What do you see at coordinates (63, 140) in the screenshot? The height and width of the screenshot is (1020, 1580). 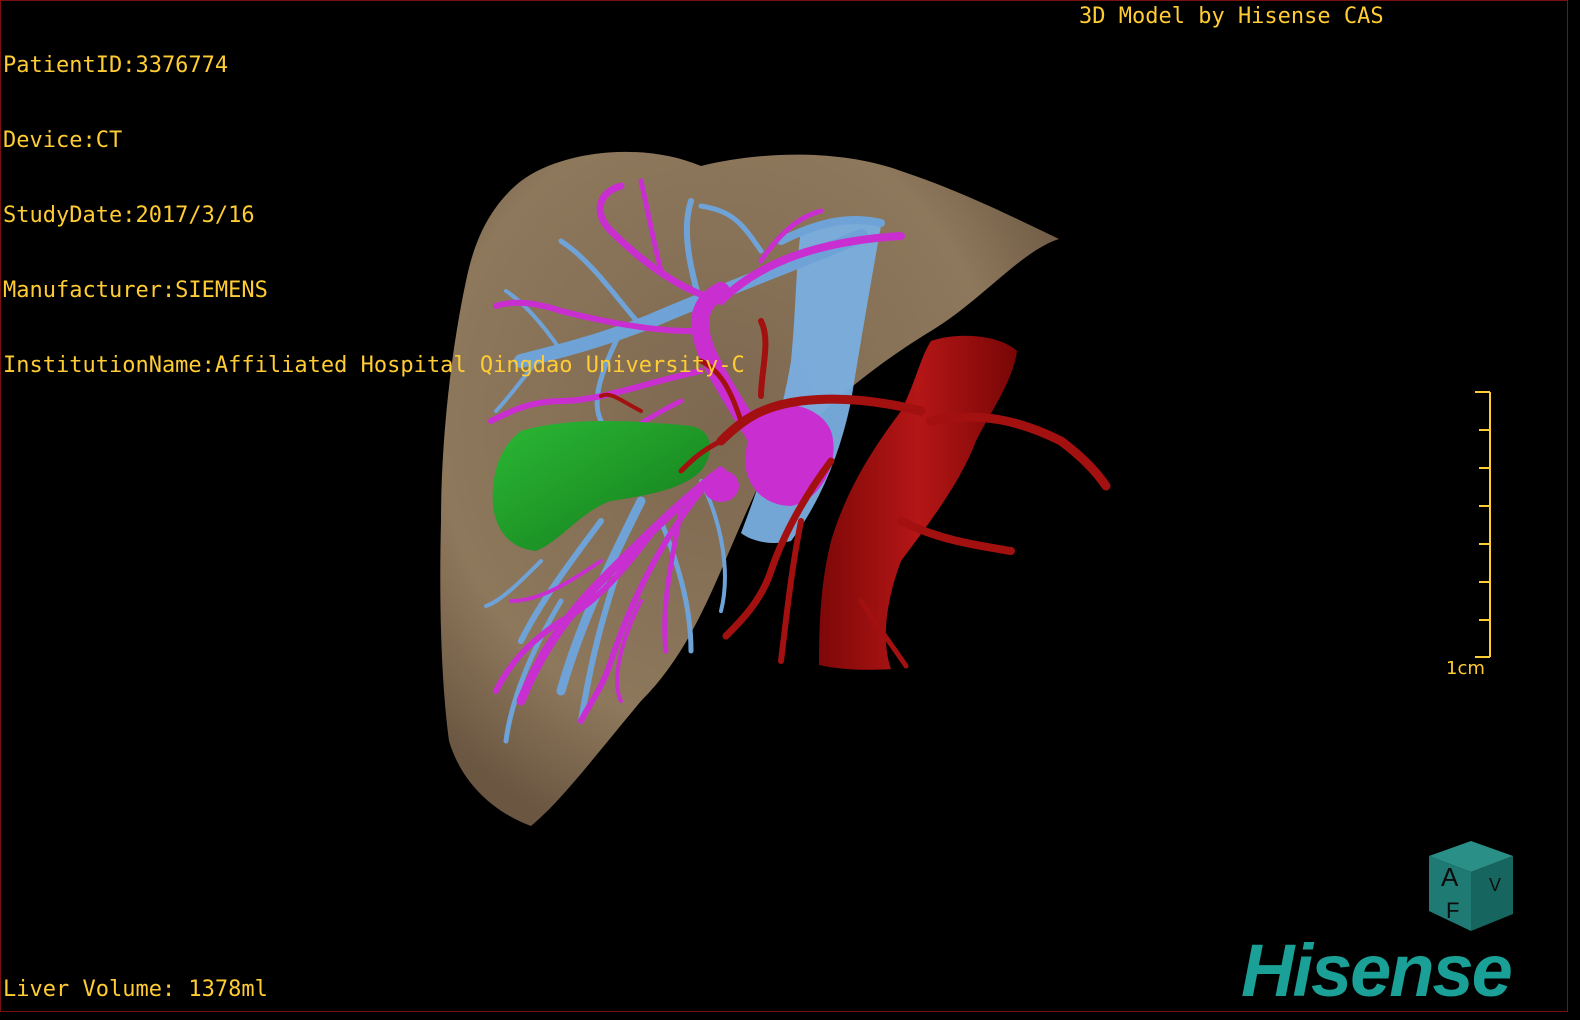 I see `device: Device:CT` at bounding box center [63, 140].